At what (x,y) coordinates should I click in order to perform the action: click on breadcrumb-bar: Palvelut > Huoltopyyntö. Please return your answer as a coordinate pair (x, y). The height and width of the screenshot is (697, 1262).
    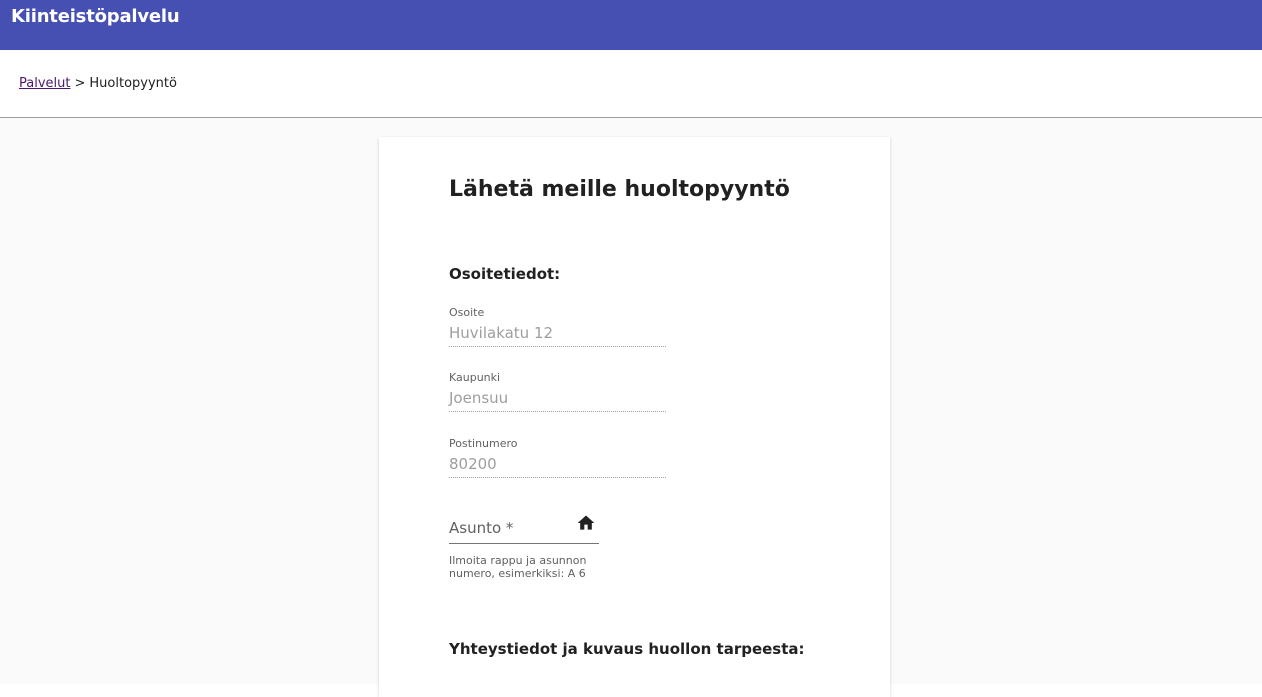
    Looking at the image, I should click on (631, 84).